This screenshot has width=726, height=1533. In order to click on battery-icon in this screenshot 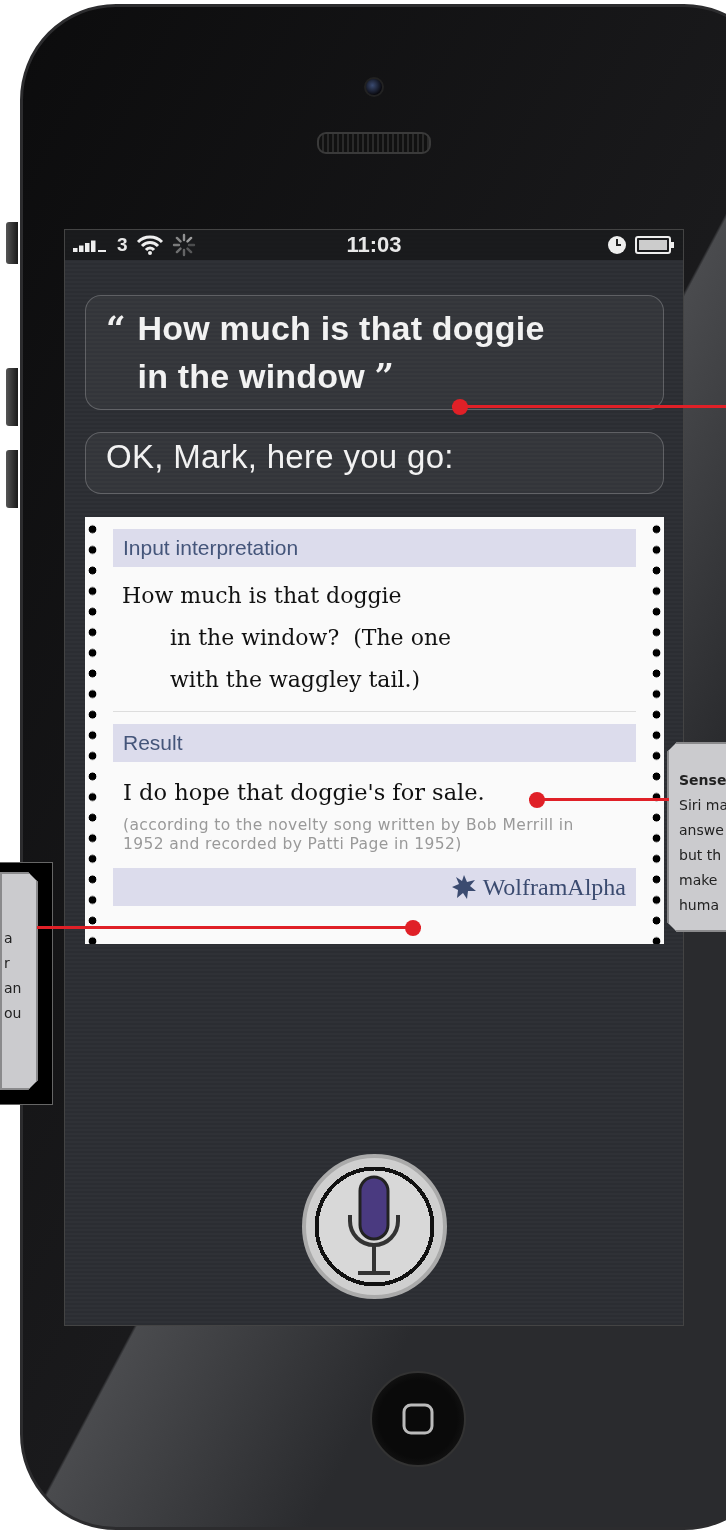, I will do `click(655, 245)`.